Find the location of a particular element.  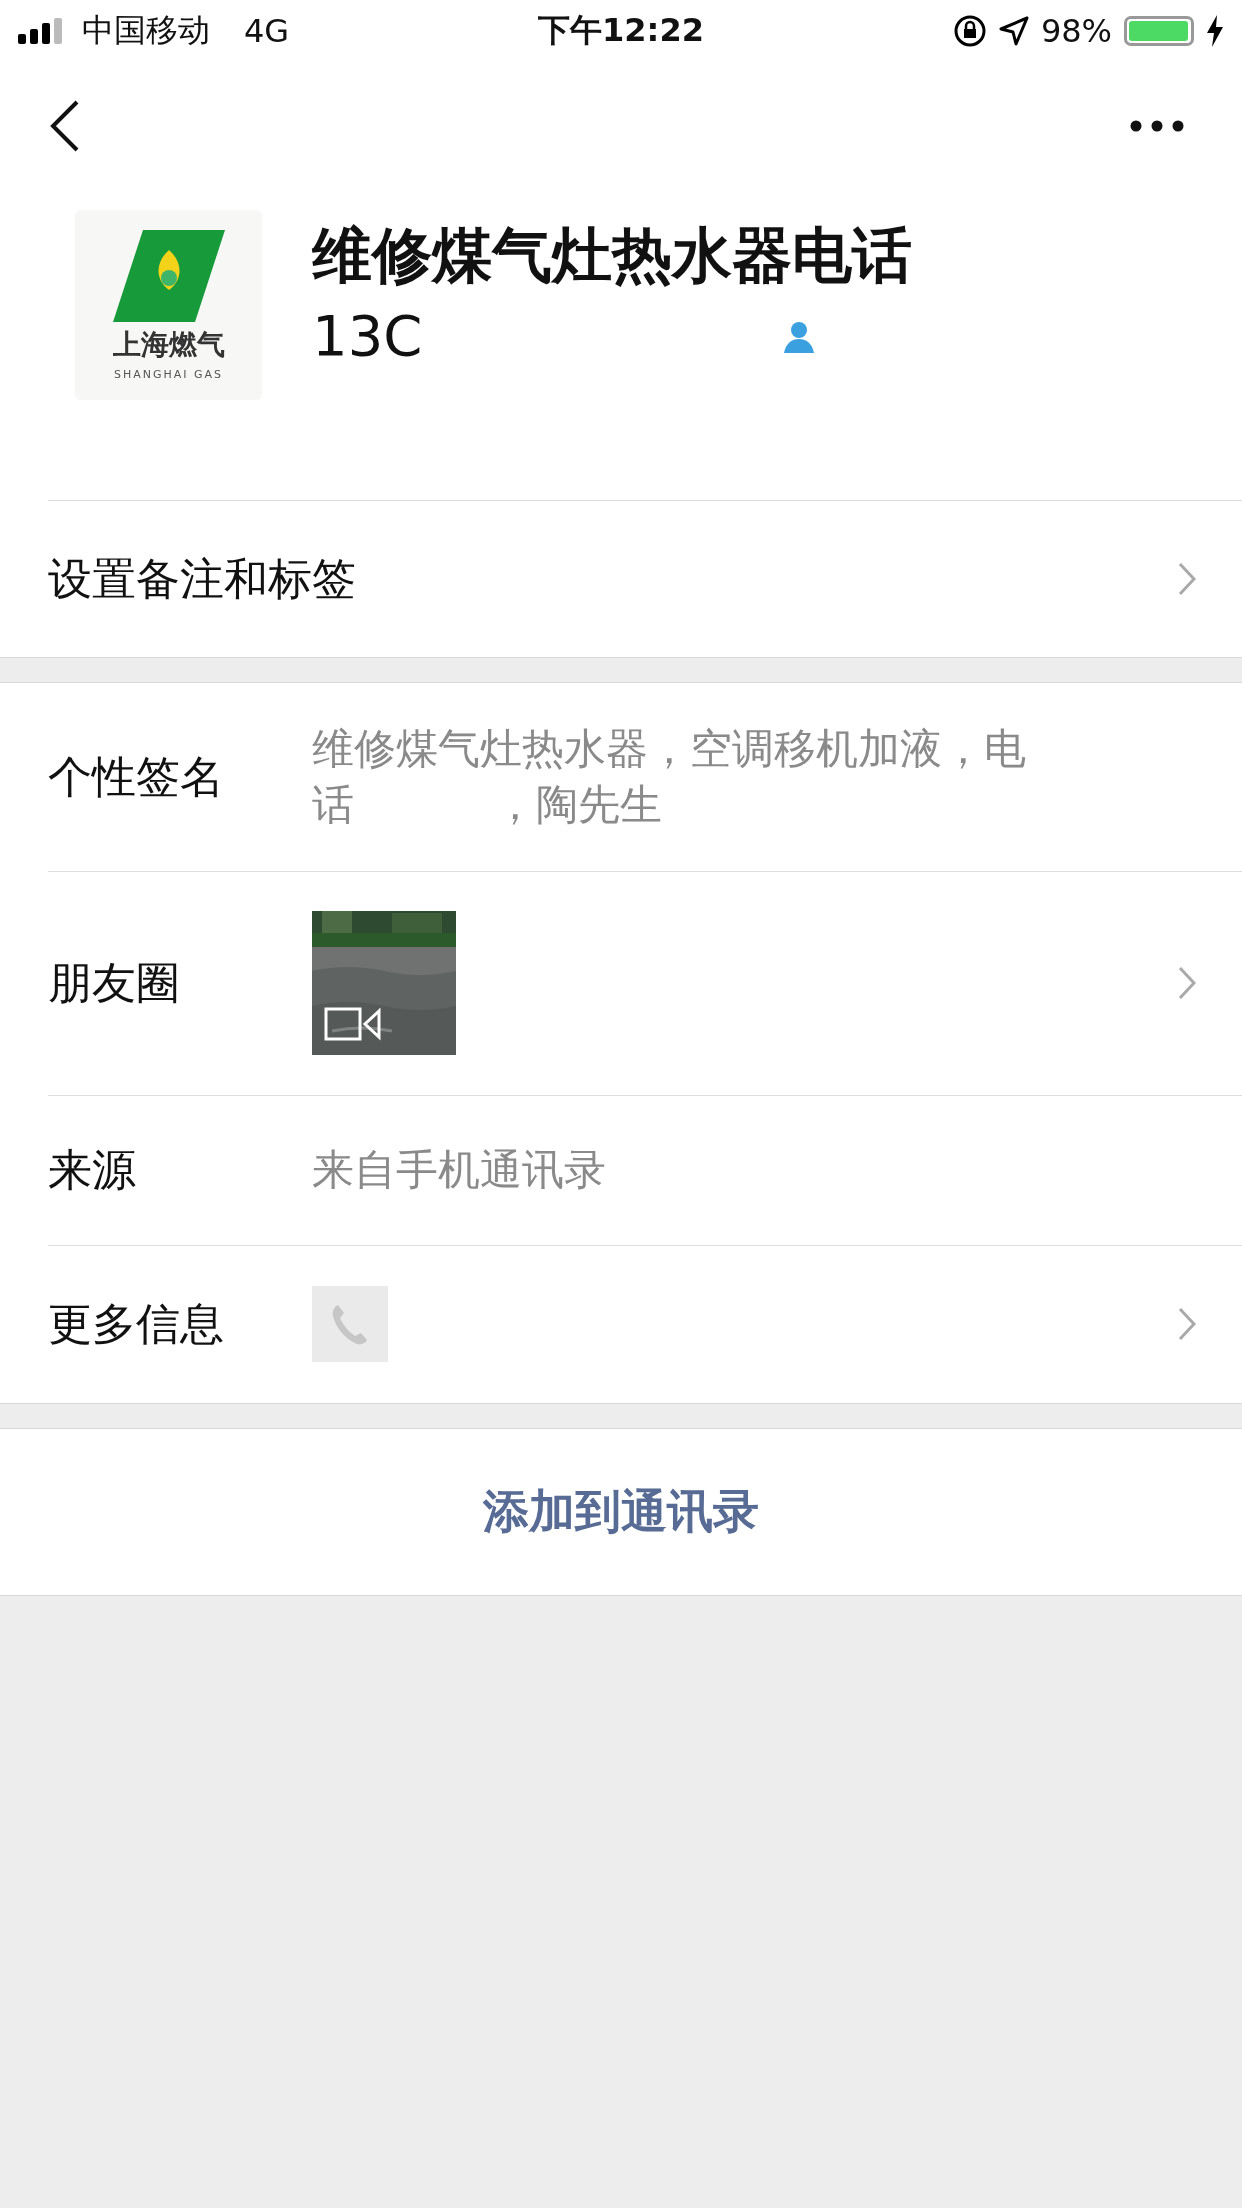

more-icon is located at coordinates (1157, 126).